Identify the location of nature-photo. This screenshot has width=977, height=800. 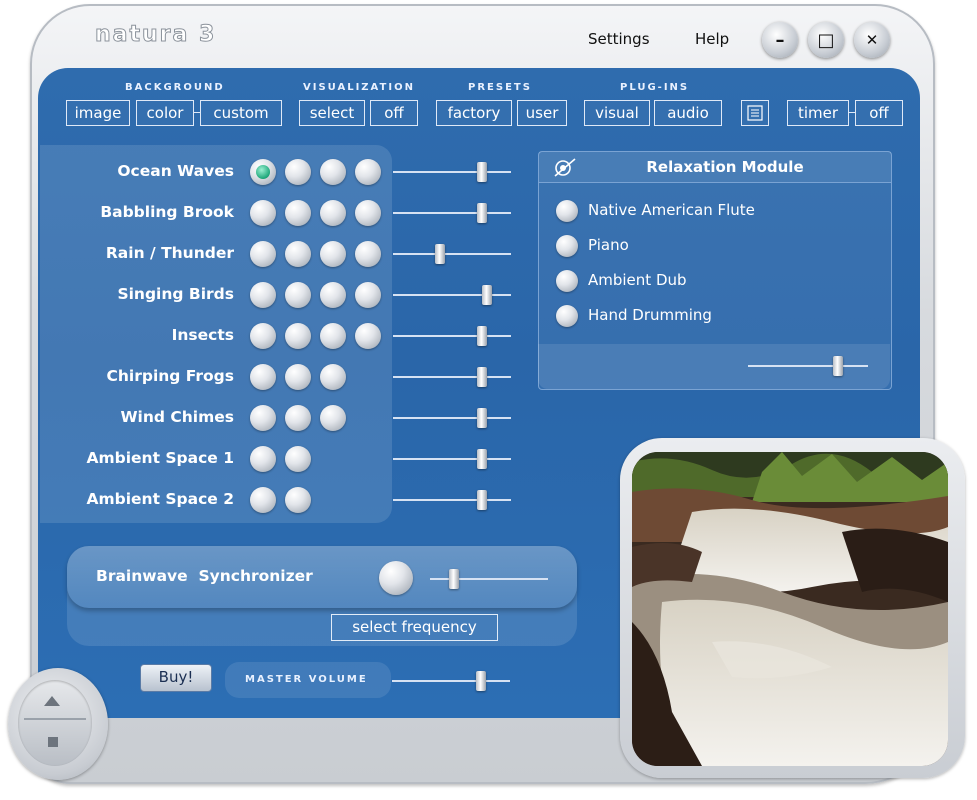
(790, 609).